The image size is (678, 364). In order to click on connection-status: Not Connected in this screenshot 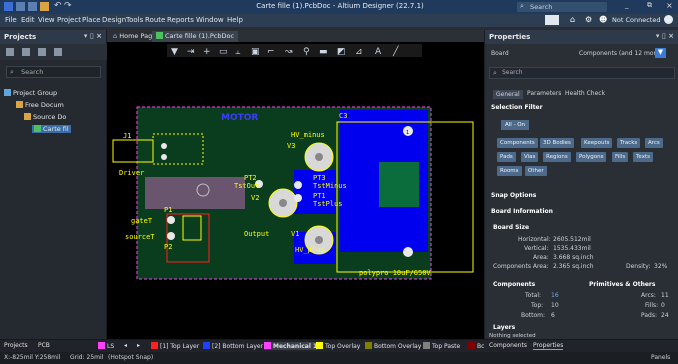, I will do `click(636, 20)`.